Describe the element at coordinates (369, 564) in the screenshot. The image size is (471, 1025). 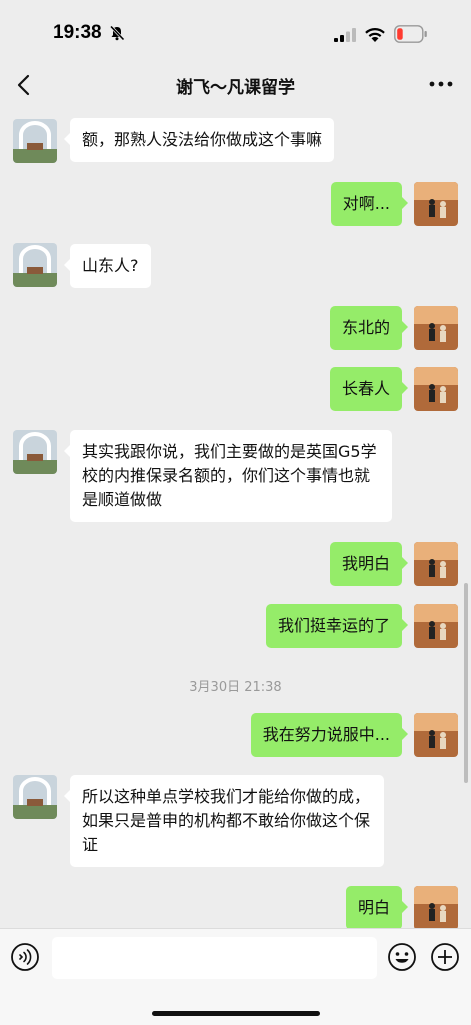
I see `outgoing-message: 我明白` at that location.